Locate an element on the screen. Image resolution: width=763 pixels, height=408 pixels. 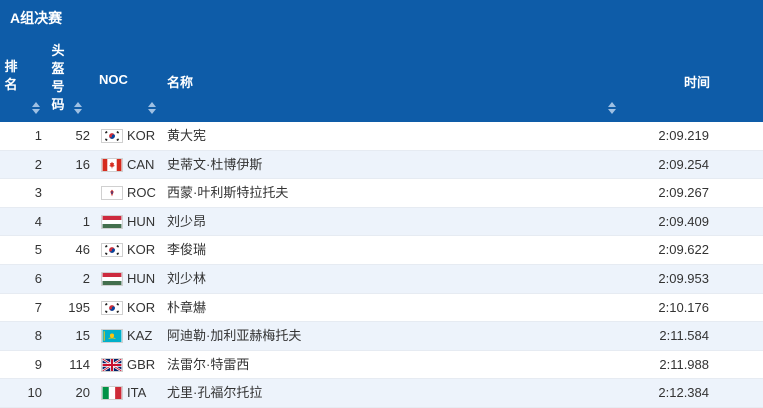
time-cell: 2:11.584 is located at coordinates (684, 336).